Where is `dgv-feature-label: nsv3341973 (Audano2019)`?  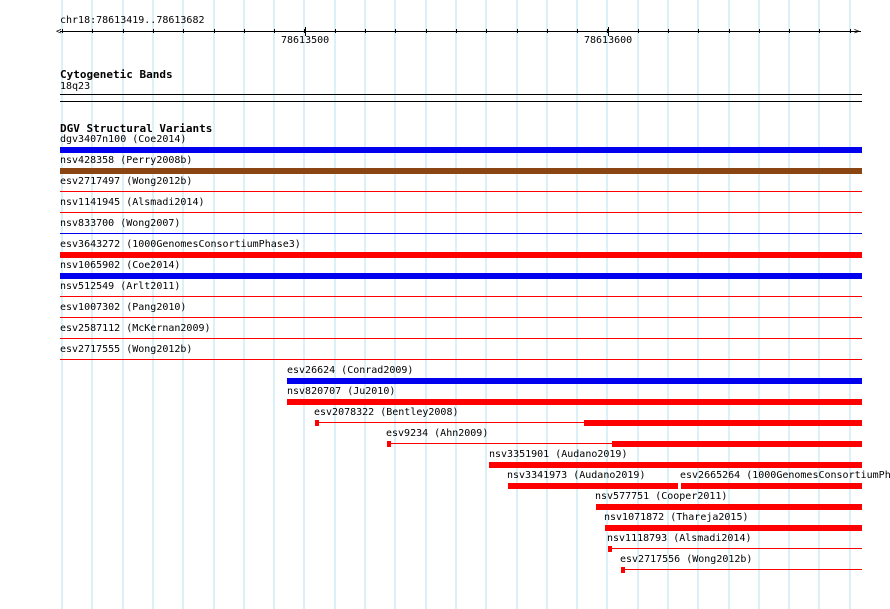 dgv-feature-label: nsv3341973 (Audano2019) is located at coordinates (576, 476).